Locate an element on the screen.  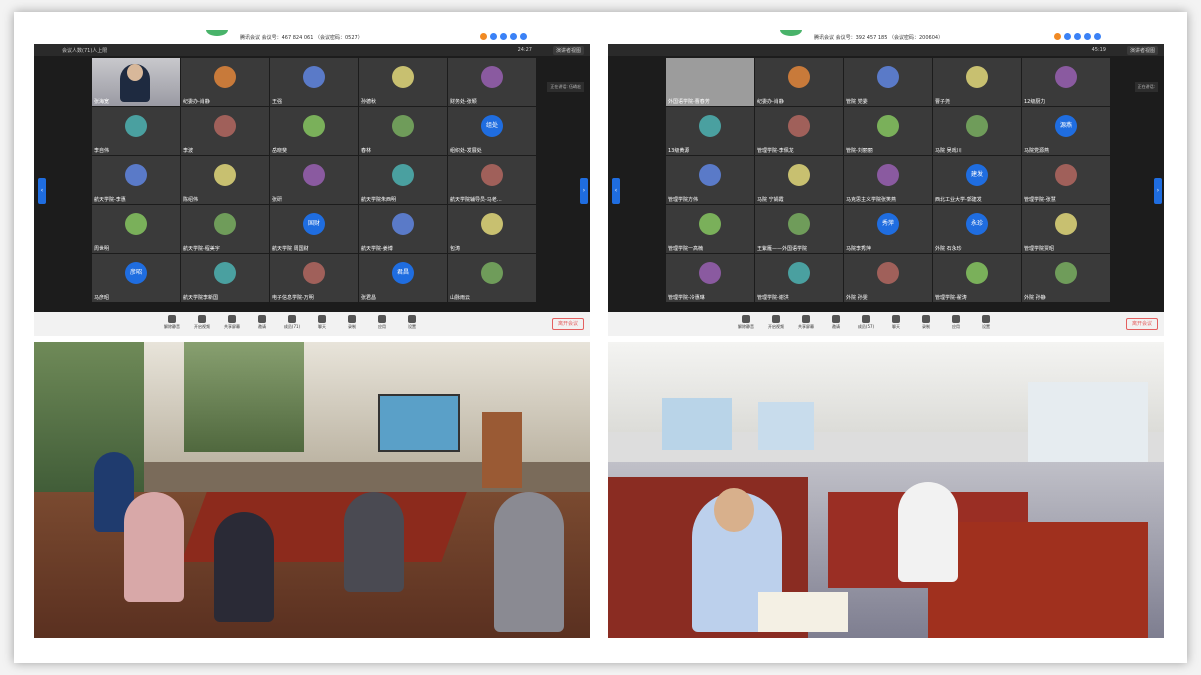
speaker-note: 正在讲话: 伍峭宏 is located at coordinates (565, 87).